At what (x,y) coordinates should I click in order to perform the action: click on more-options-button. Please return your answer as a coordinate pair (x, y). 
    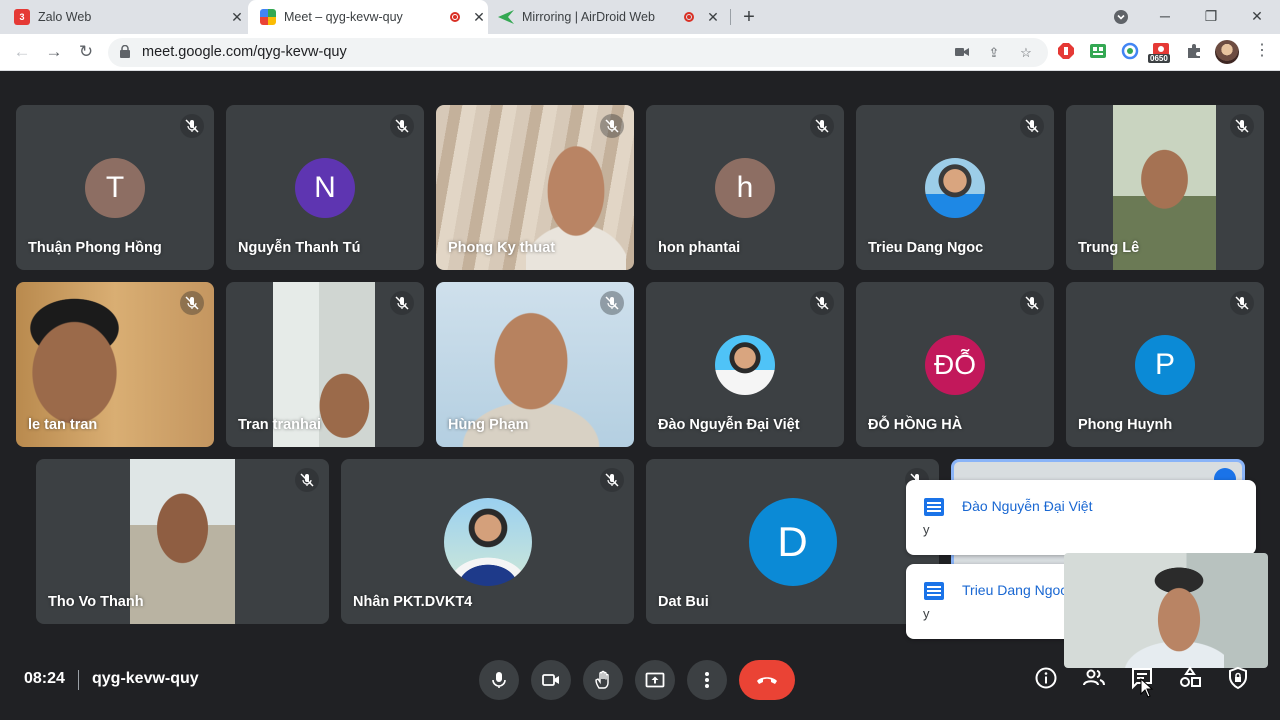
    Looking at the image, I should click on (707, 680).